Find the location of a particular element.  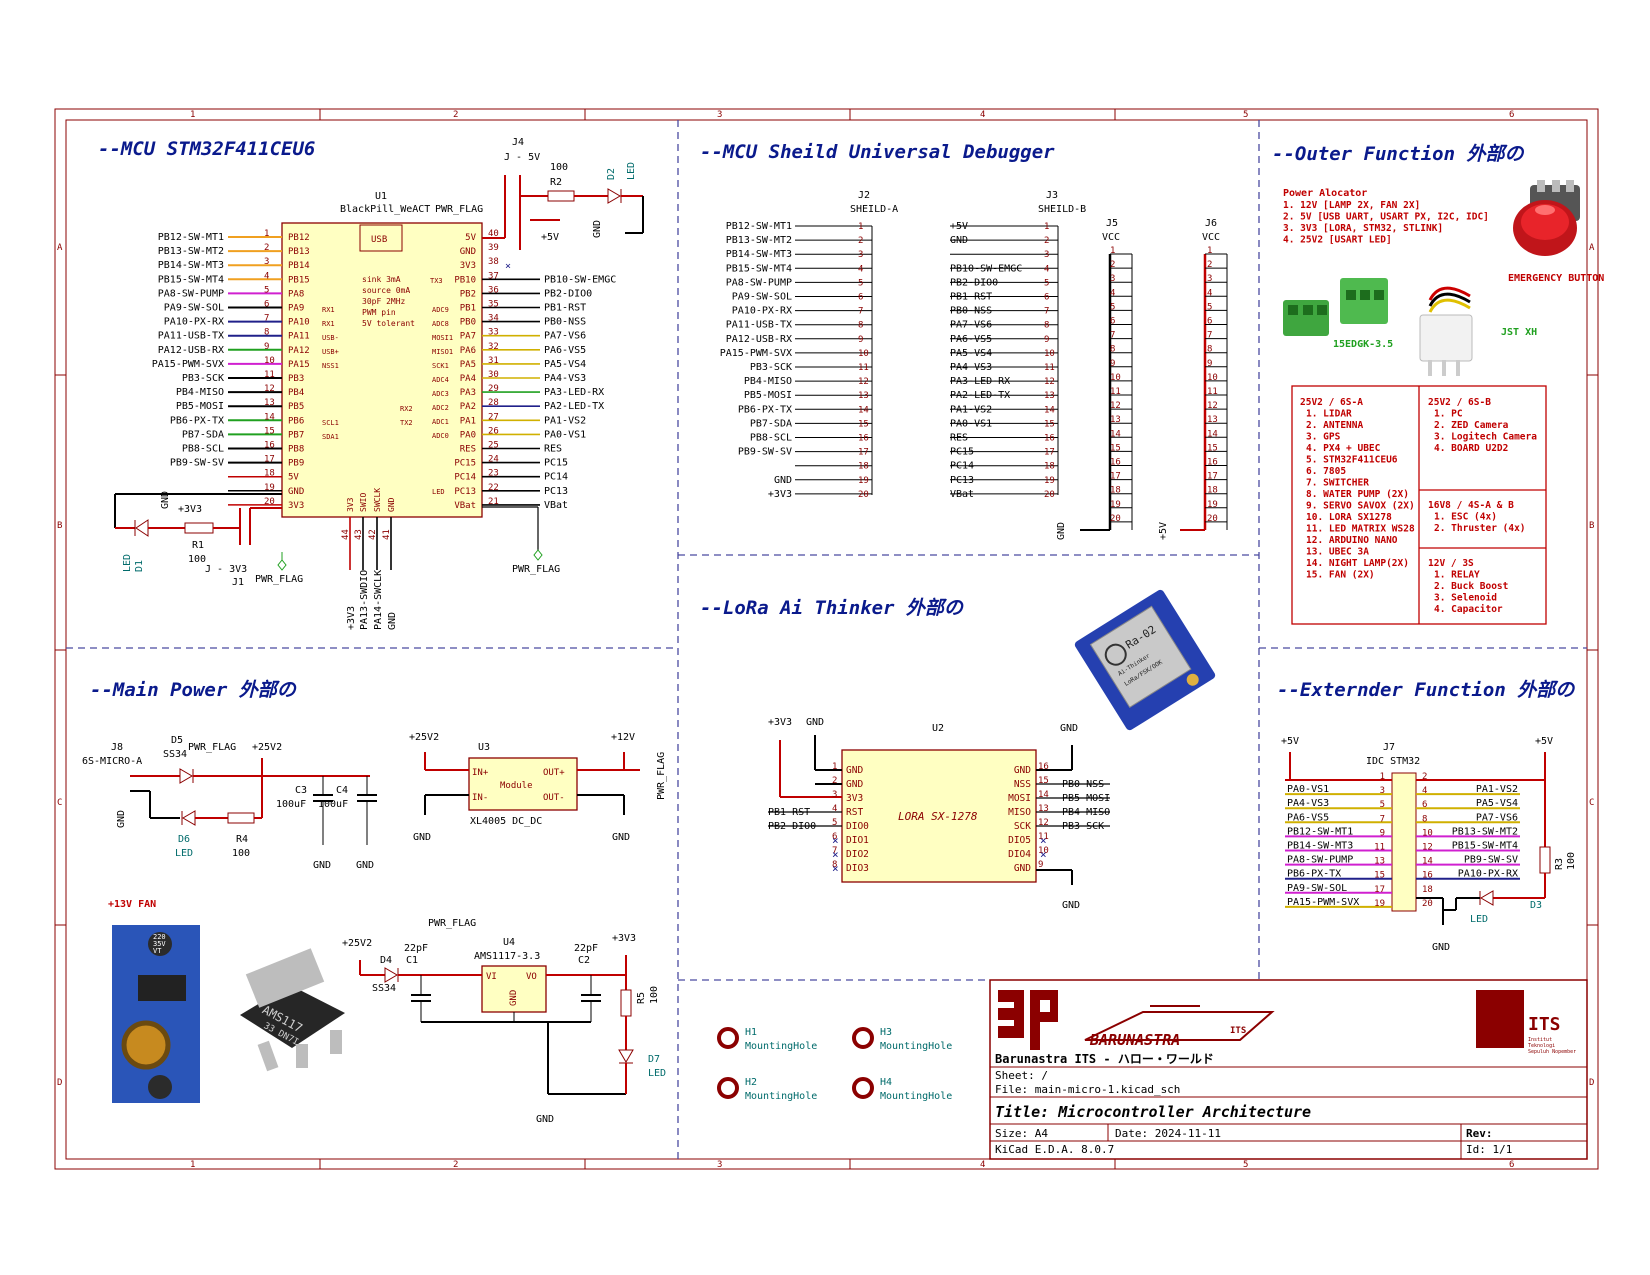

u1-right-pin-name: GND is located at coordinates (468, 252).